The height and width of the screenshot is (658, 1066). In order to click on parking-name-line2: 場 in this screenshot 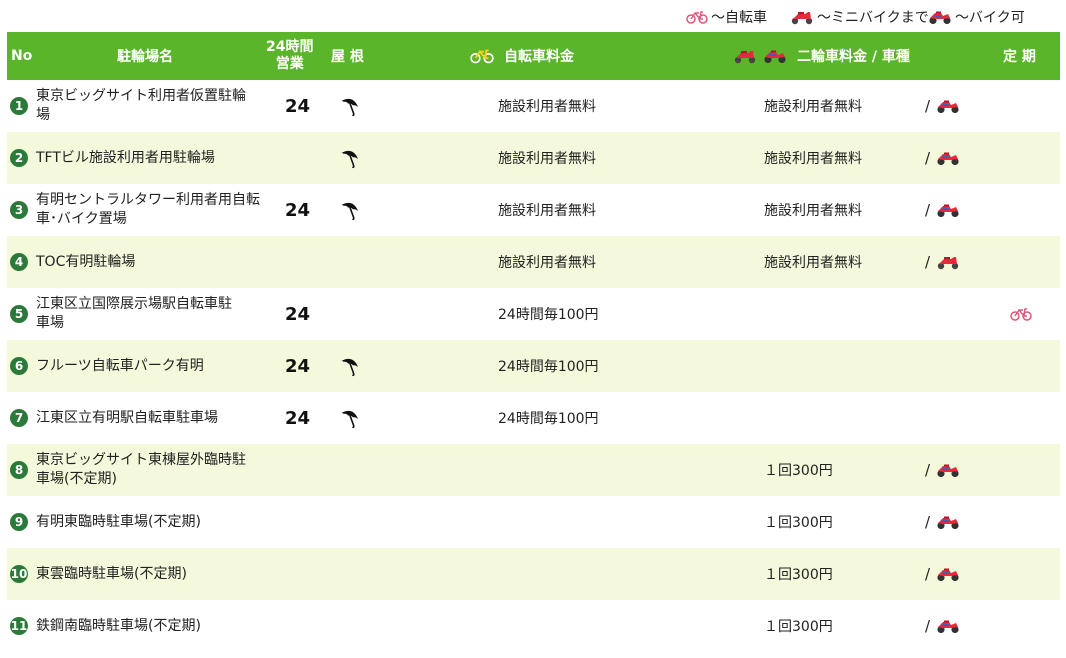, I will do `click(43, 115)`.